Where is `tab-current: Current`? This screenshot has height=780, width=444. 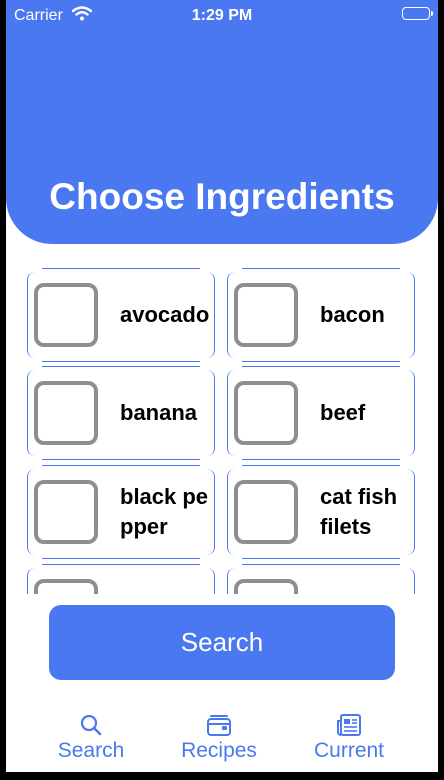 tab-current: Current is located at coordinates (349, 734).